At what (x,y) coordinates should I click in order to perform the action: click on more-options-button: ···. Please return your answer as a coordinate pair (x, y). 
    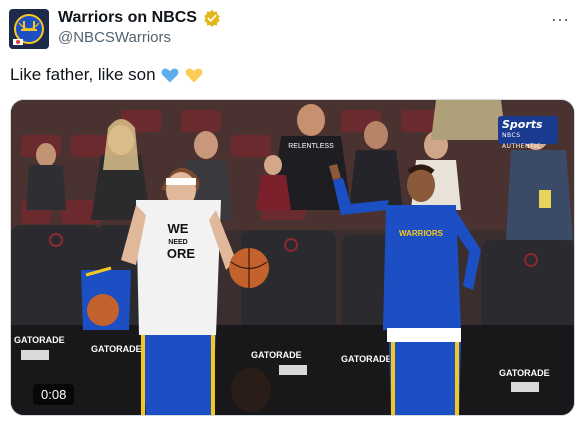
    Looking at the image, I should click on (560, 19).